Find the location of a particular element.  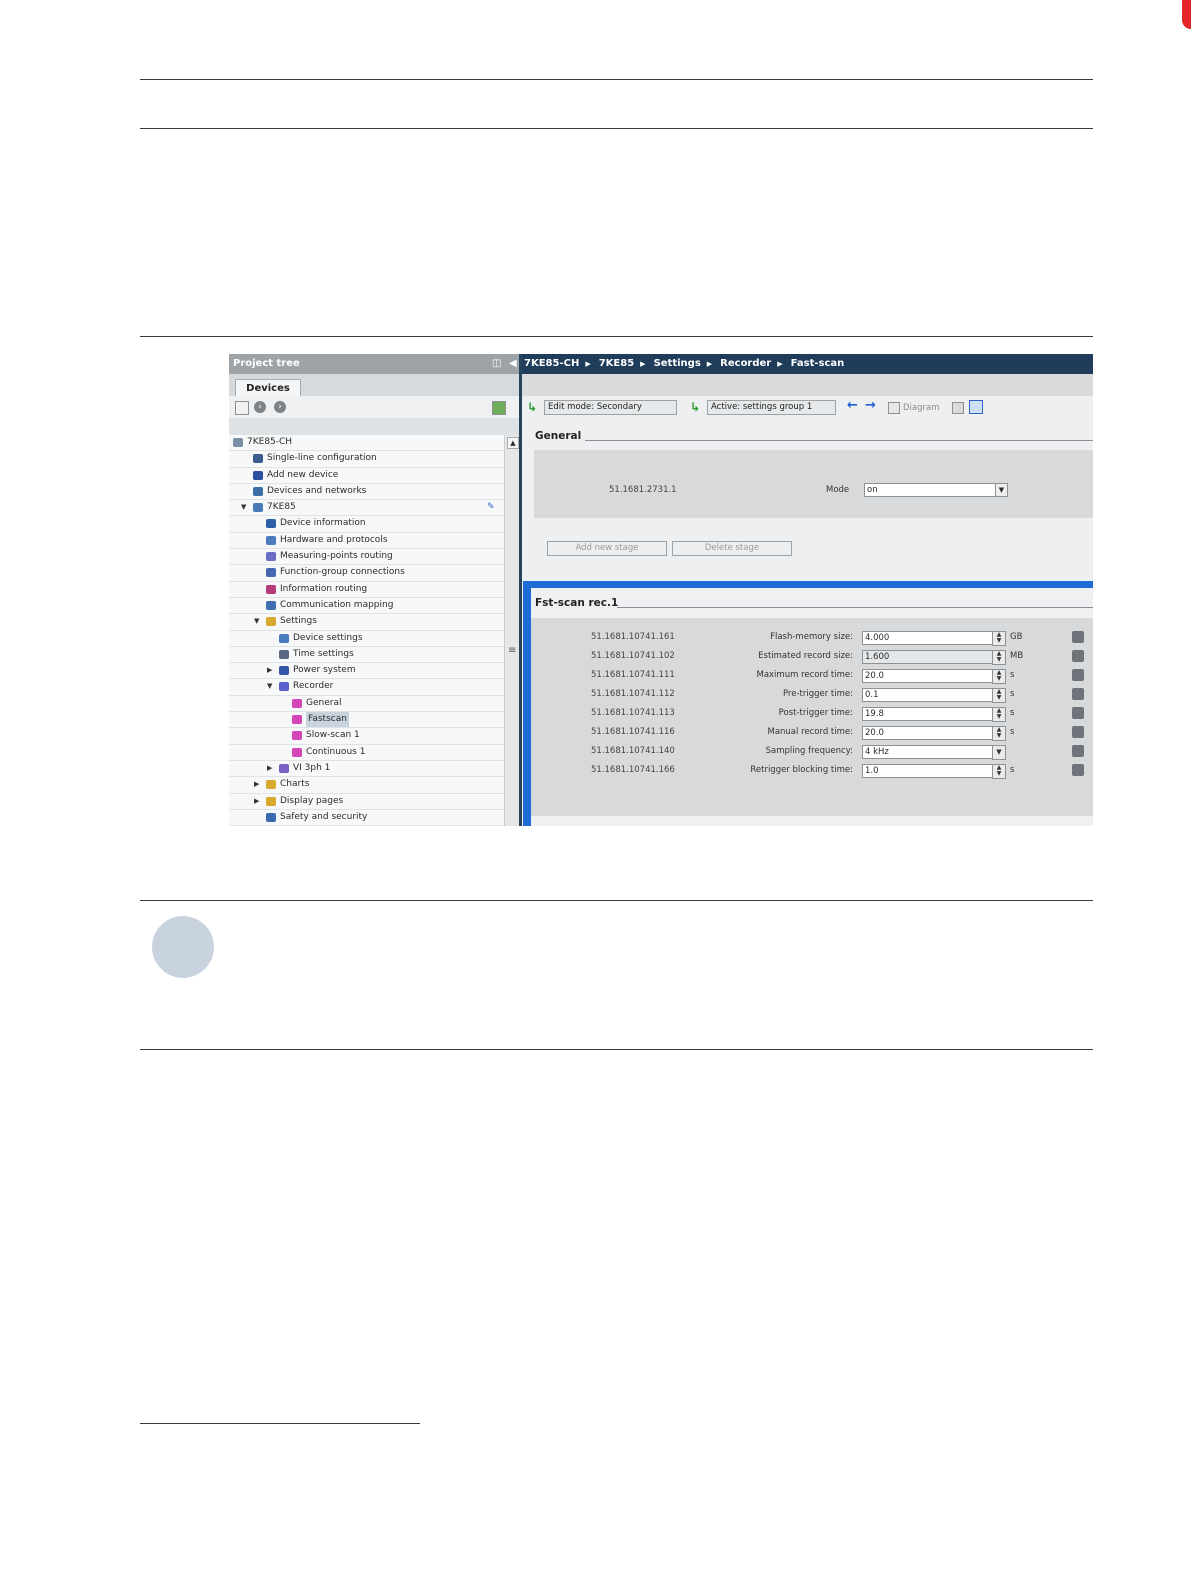

tree-row: Single-line configuration is located at coordinates (366, 459).